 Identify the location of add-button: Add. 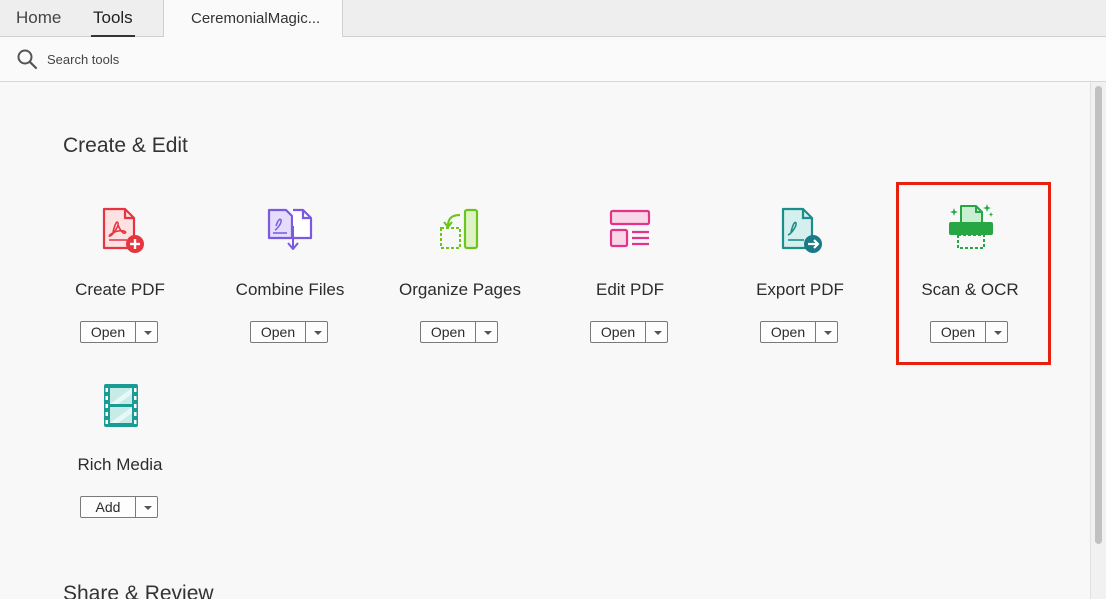
(108, 507).